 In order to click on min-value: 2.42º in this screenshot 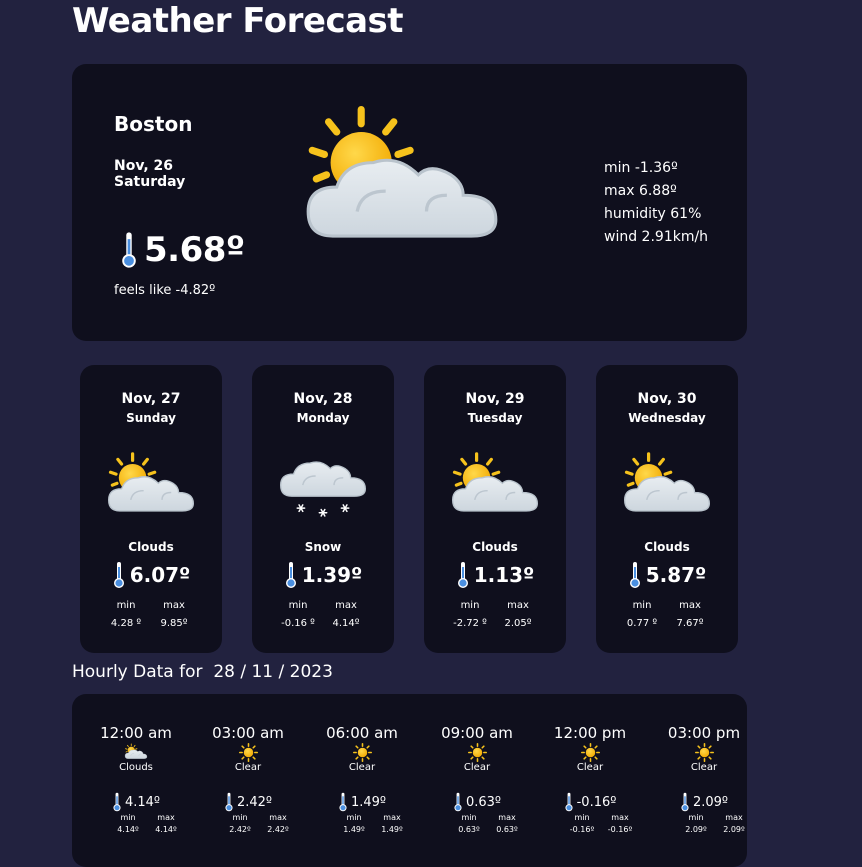, I will do `click(240, 829)`.